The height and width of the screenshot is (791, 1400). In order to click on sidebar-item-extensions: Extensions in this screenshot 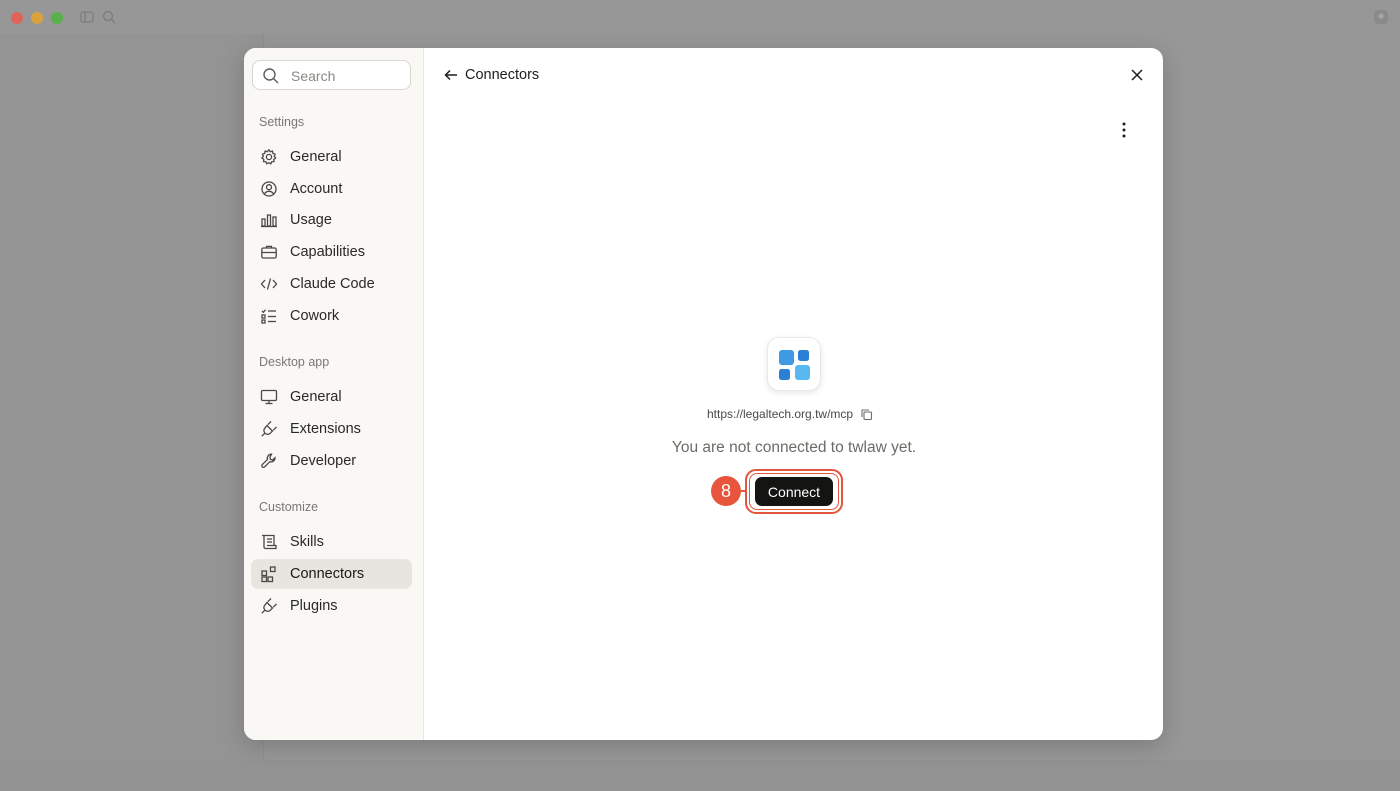, I will do `click(331, 429)`.